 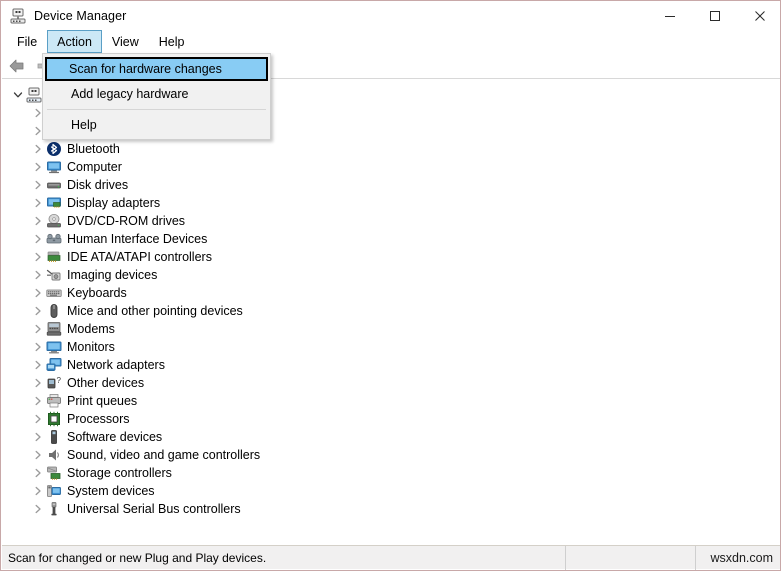 What do you see at coordinates (360, 257) in the screenshot?
I see `tree-item-ide-controllers: IDE ATA/ATAPI controllers` at bounding box center [360, 257].